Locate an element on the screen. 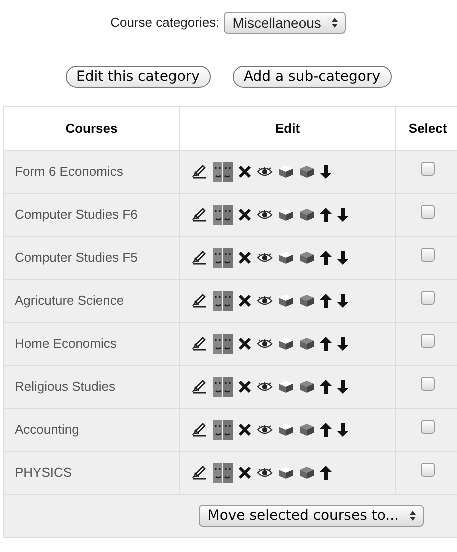 The image size is (457, 552). add-subcategory-button: Add a sub-category is located at coordinates (312, 77).